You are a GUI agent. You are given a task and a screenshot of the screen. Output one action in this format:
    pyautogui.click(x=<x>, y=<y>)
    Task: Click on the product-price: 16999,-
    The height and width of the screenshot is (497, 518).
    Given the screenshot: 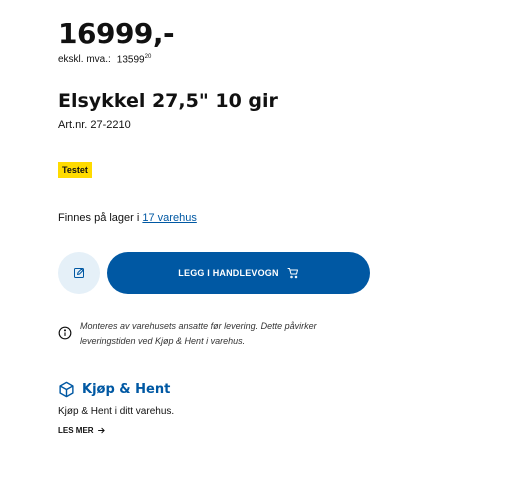 What is the action you would take?
    pyautogui.click(x=116, y=33)
    